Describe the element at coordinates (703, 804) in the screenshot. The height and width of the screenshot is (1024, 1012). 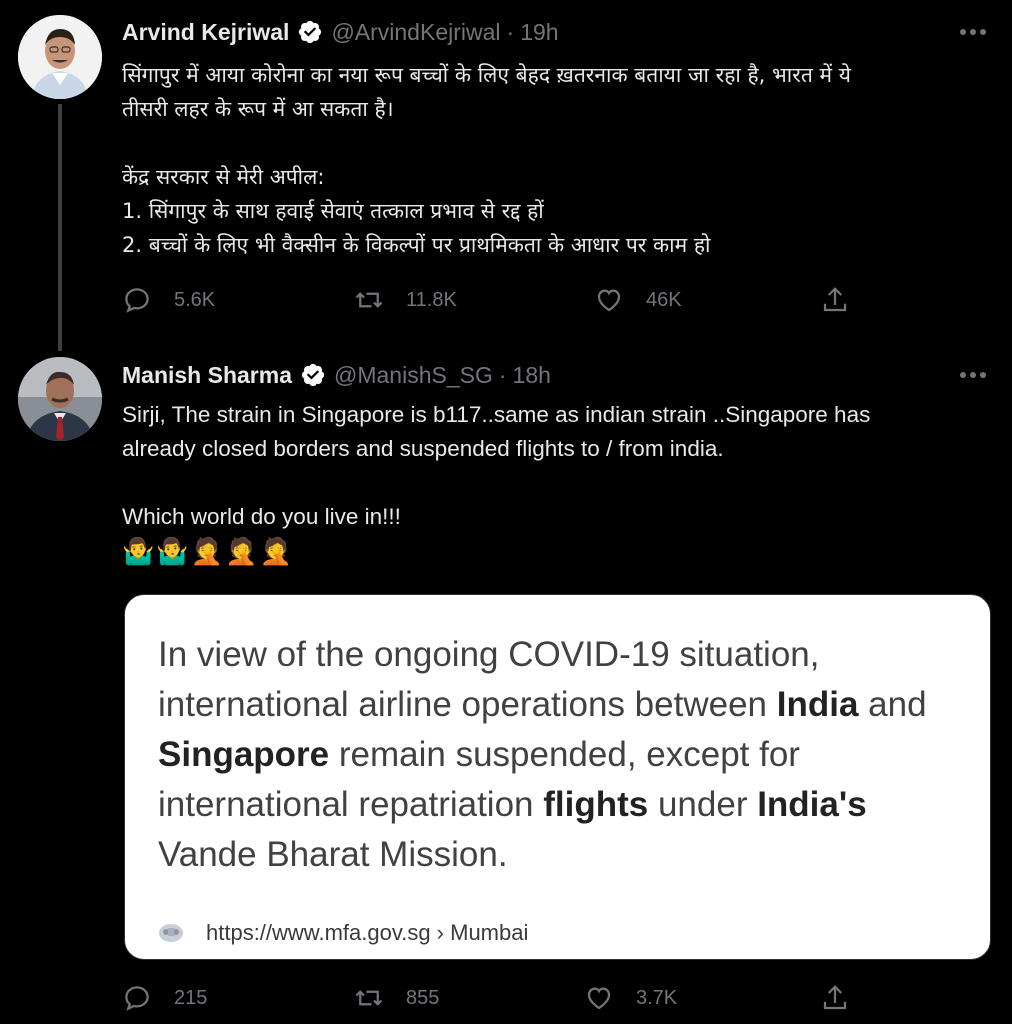
I see `card-text-part: under` at that location.